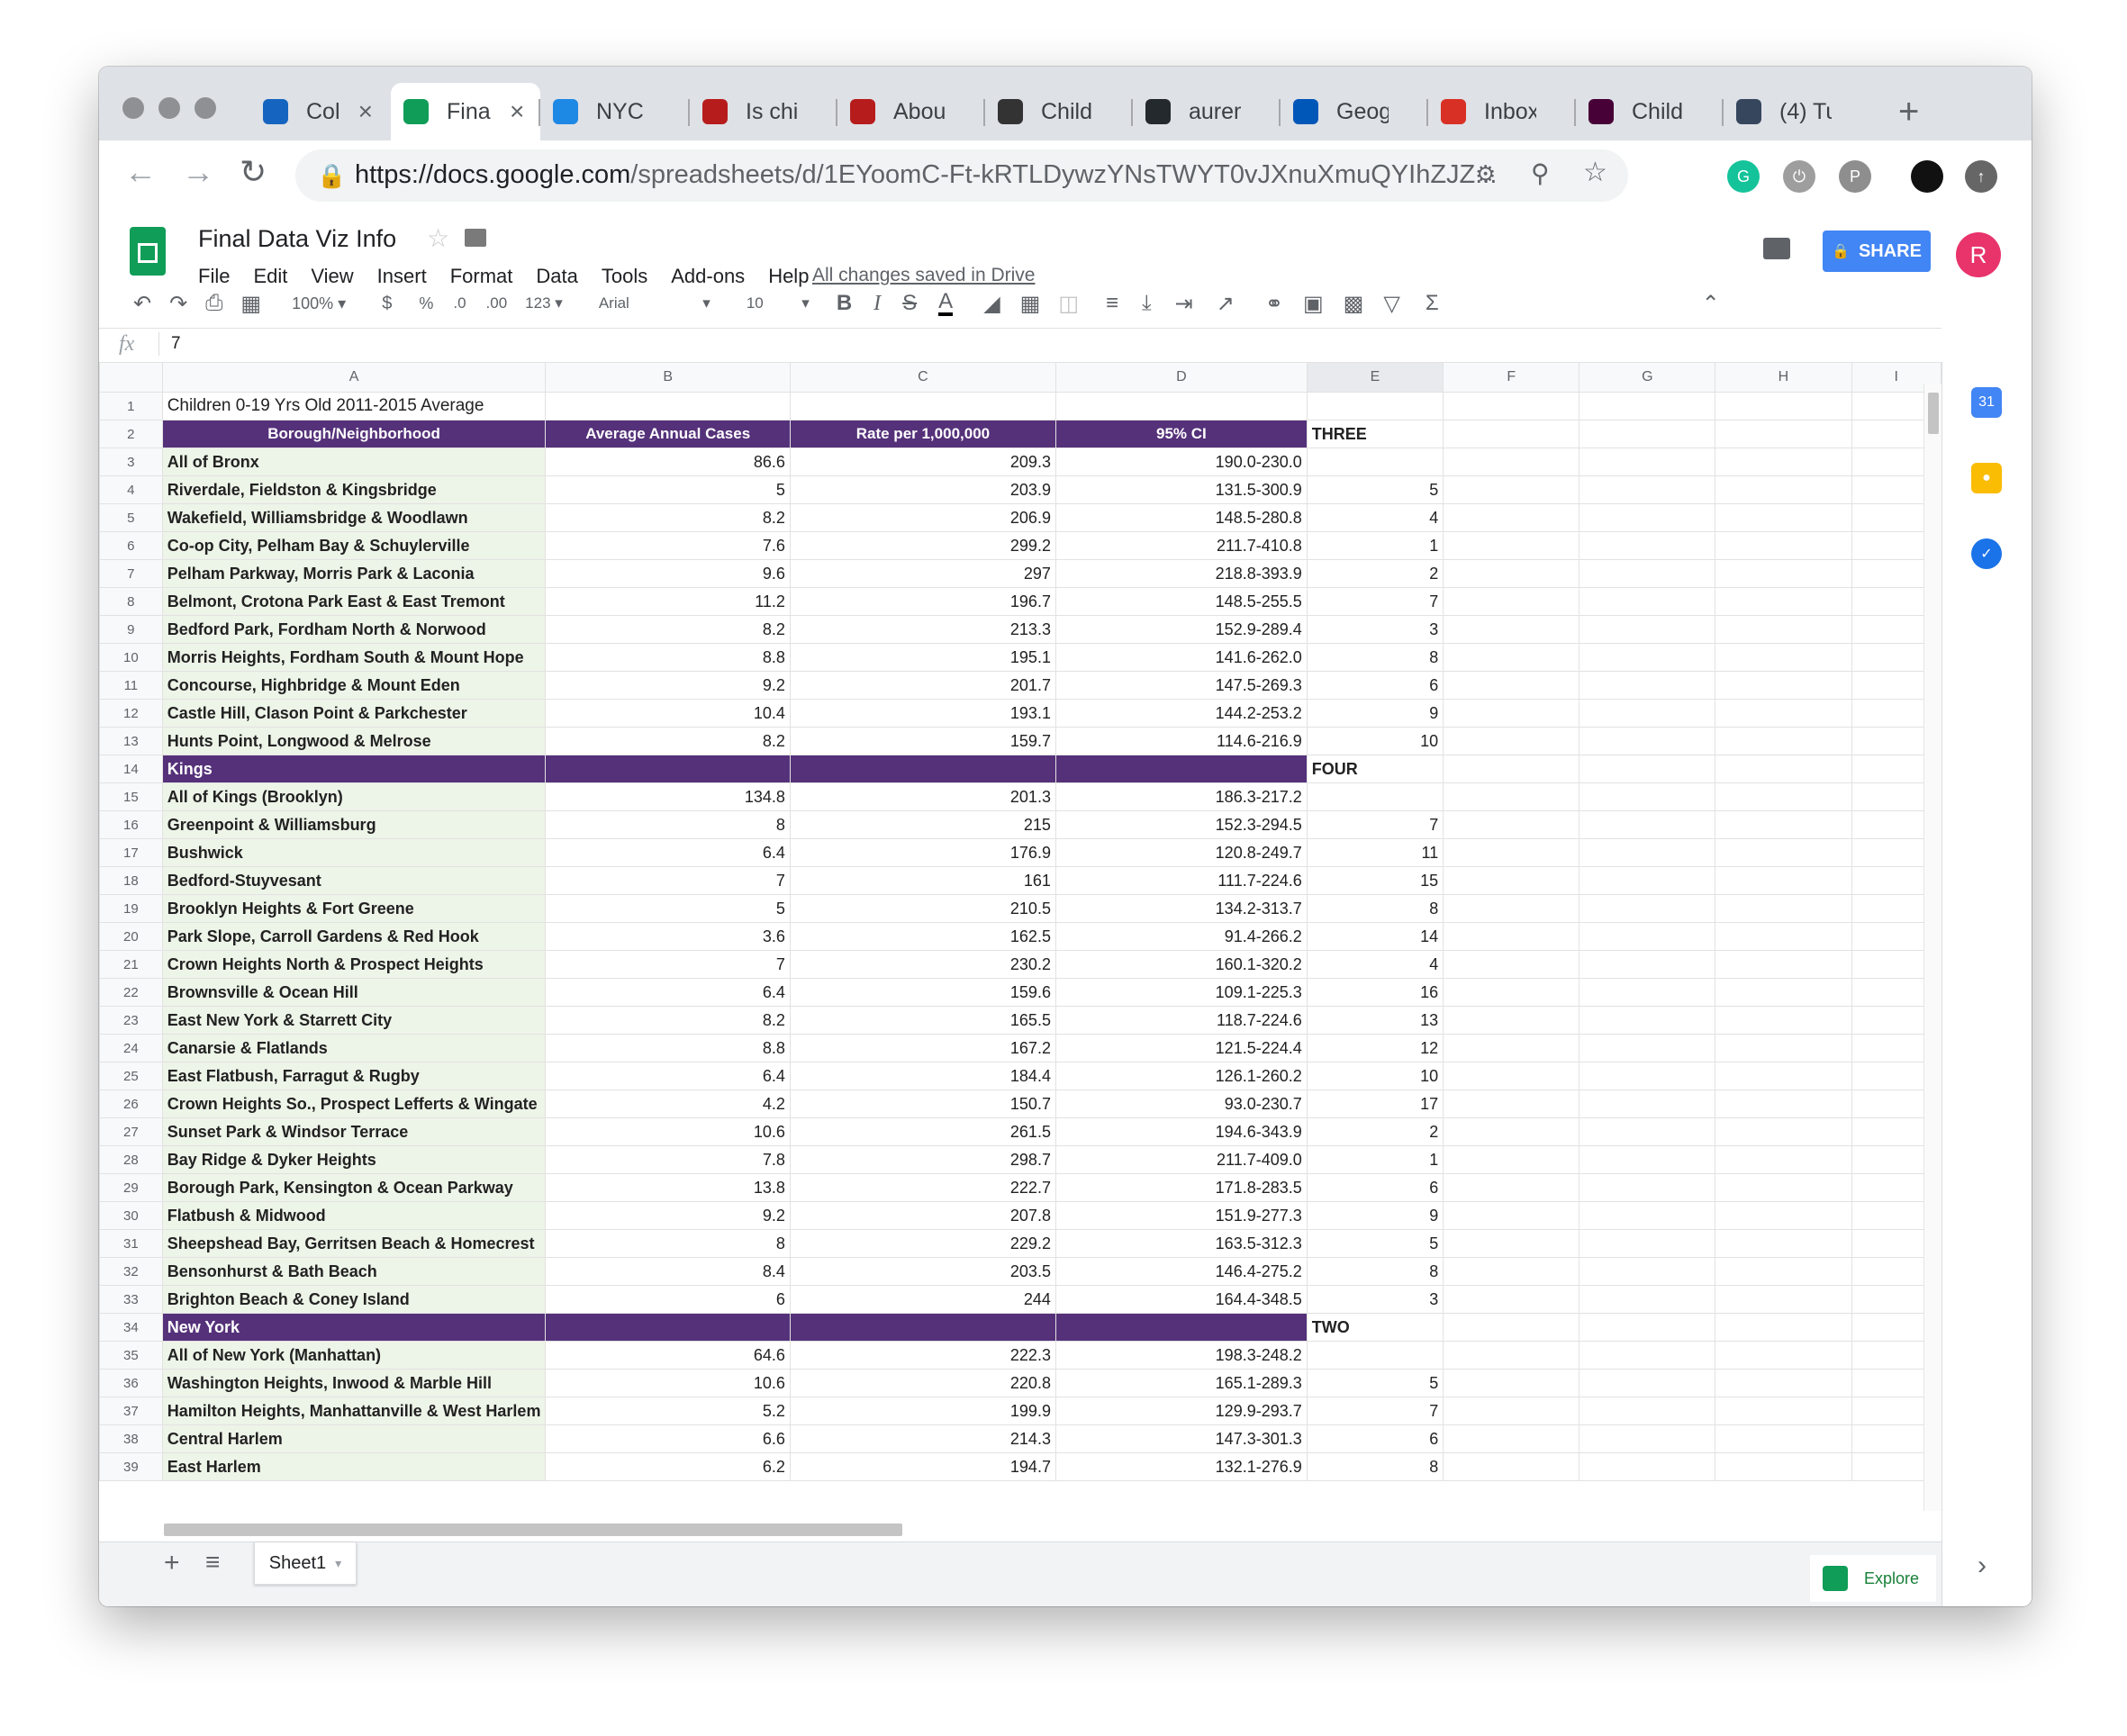 This screenshot has width=2127, height=1736. What do you see at coordinates (1375, 1438) in the screenshot?
I see `cell-E: 6` at bounding box center [1375, 1438].